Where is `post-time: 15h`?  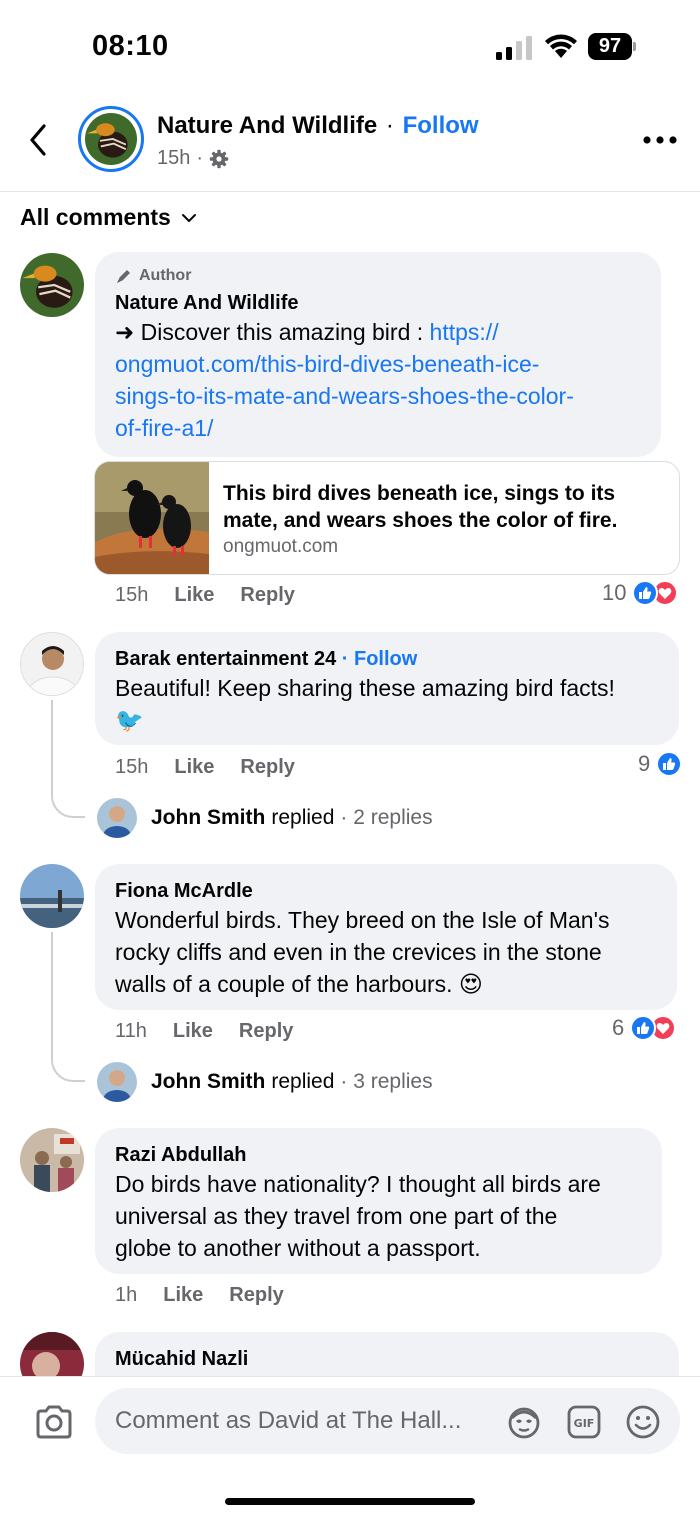 post-time: 15h is located at coordinates (174, 158).